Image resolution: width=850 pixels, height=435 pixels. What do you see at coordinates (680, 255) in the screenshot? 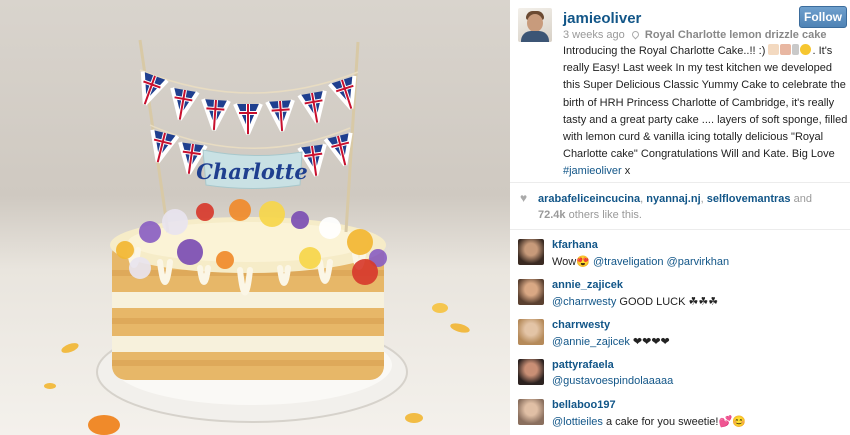
I see `comment-item: kfarhana Wow😍 @traveligation @parvirkhan` at bounding box center [680, 255].